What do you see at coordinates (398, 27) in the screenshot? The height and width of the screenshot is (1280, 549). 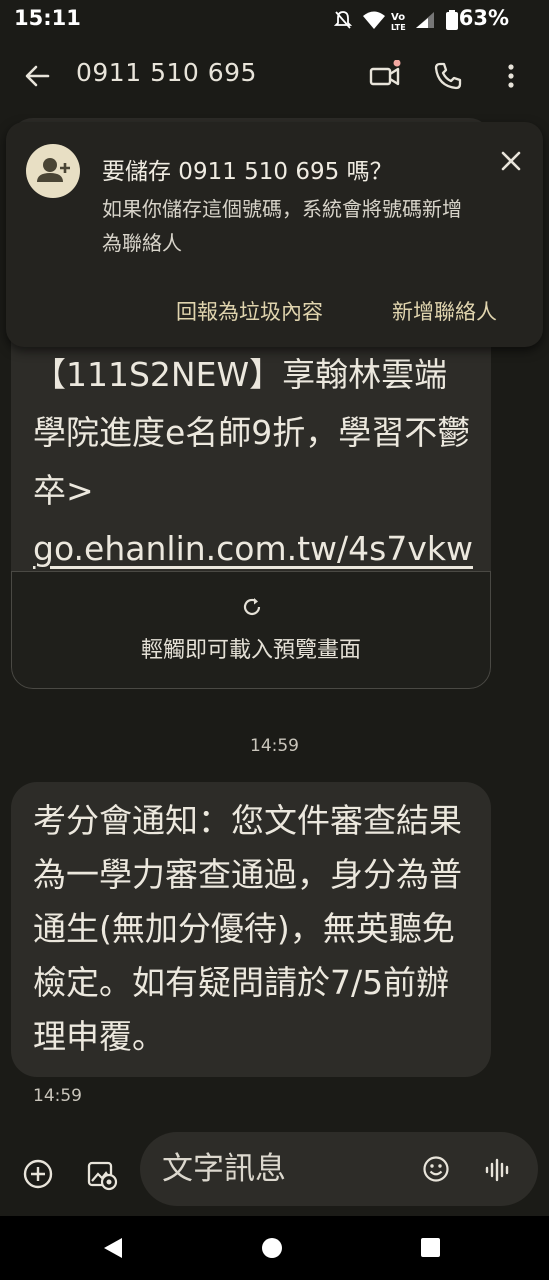 I see `svg-text: LTE` at bounding box center [398, 27].